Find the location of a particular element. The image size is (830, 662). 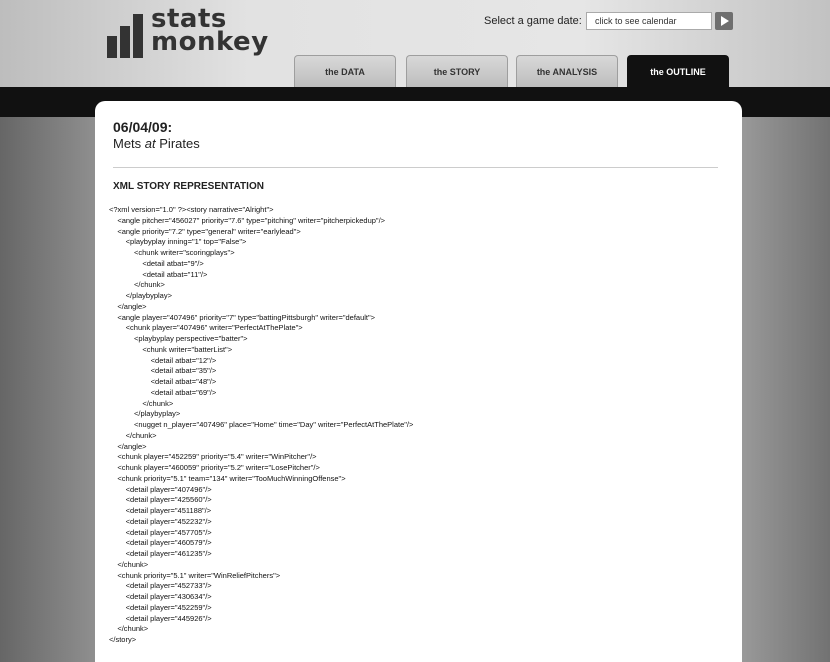

xml-line: <detail player="445926"/> is located at coordinates (160, 618).